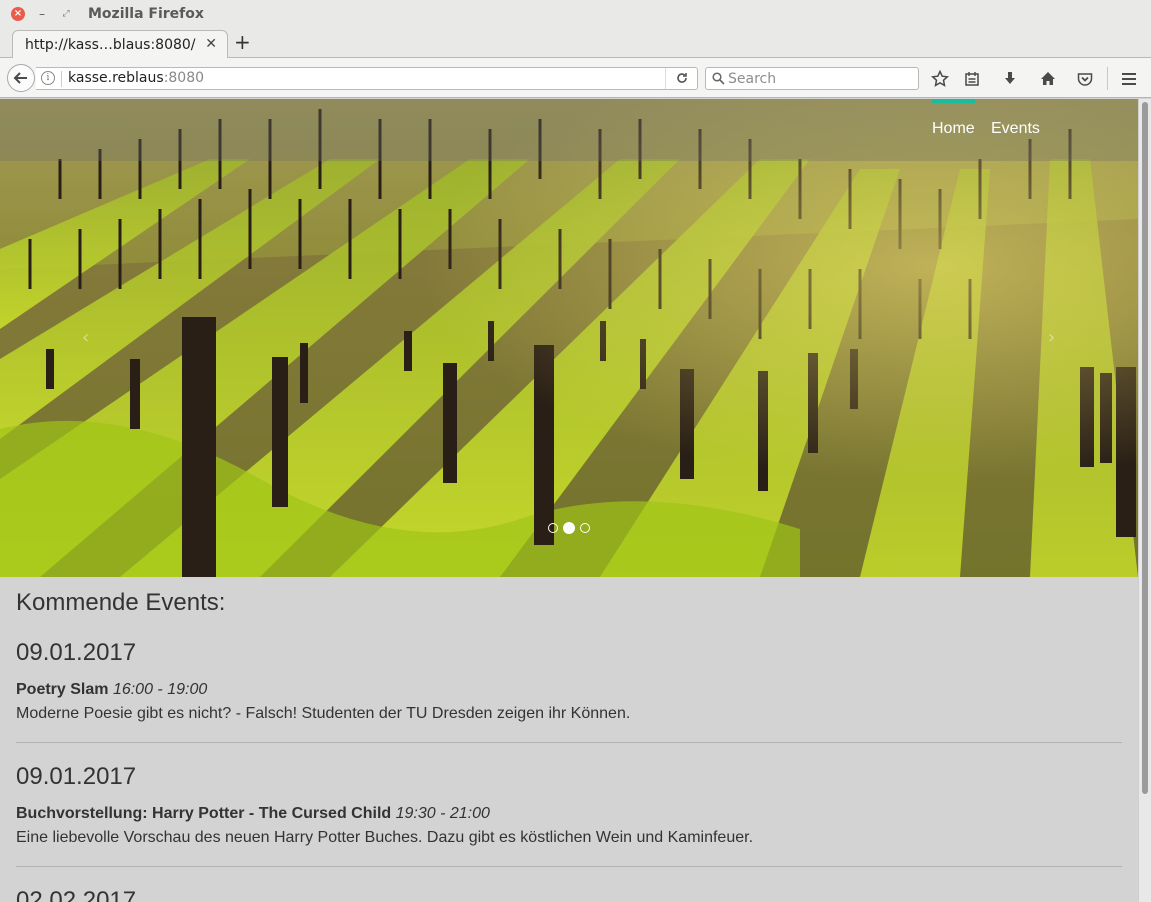  What do you see at coordinates (160, 689) in the screenshot?
I see `event-time: 16:00 - 19:00` at bounding box center [160, 689].